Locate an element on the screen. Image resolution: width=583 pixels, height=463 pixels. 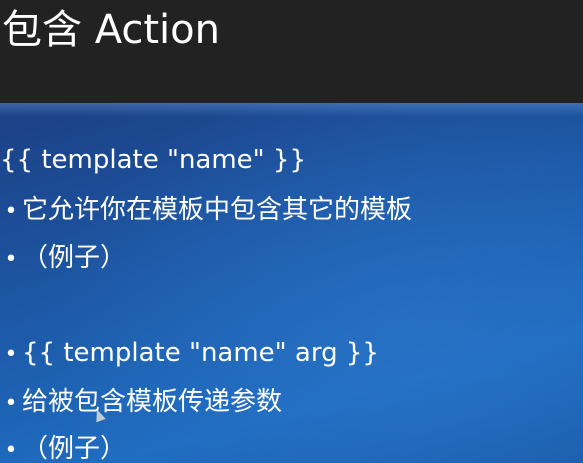
line-text: {{ template "name" }} is located at coordinates (153, 160).